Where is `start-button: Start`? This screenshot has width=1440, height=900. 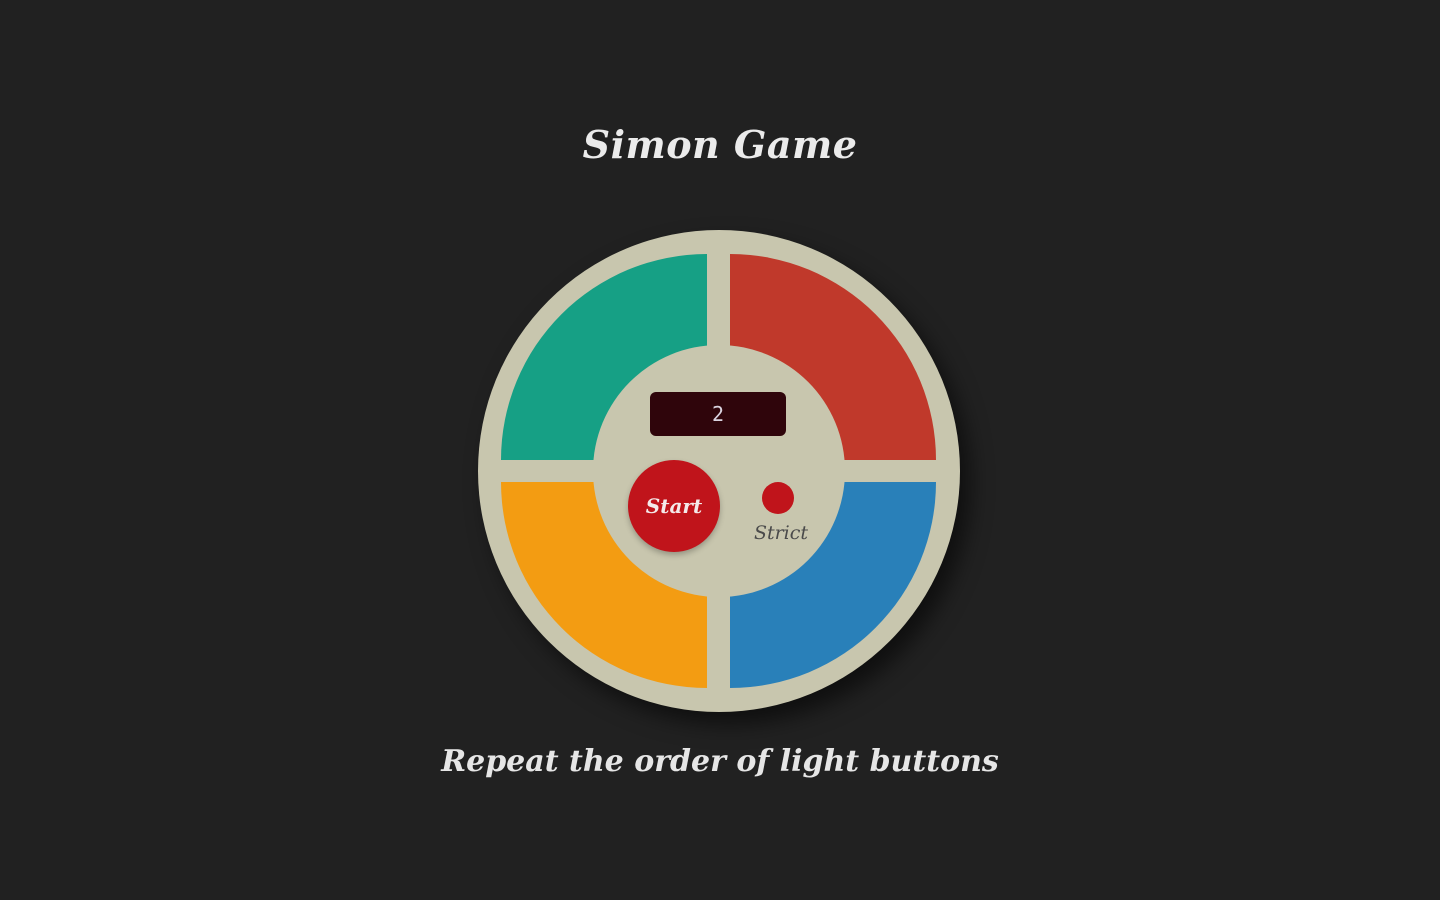 start-button: Start is located at coordinates (674, 506).